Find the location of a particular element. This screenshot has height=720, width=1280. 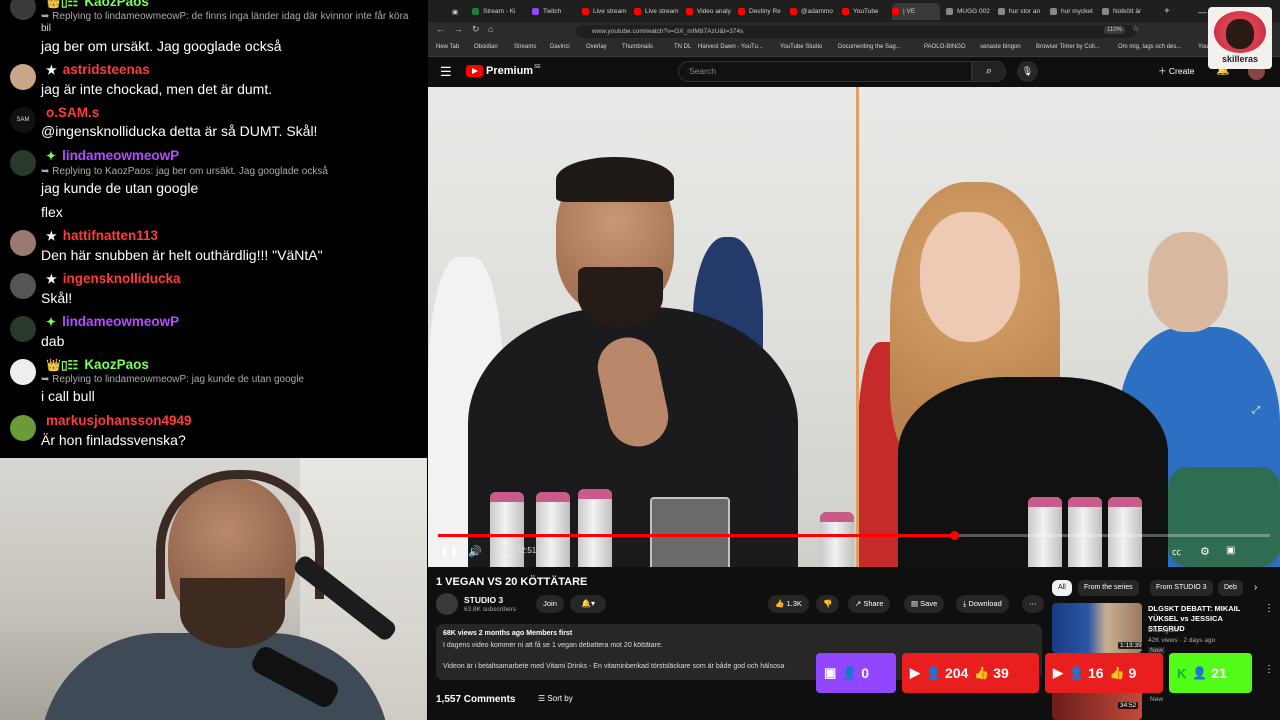

join-button: Join is located at coordinates (550, 604).